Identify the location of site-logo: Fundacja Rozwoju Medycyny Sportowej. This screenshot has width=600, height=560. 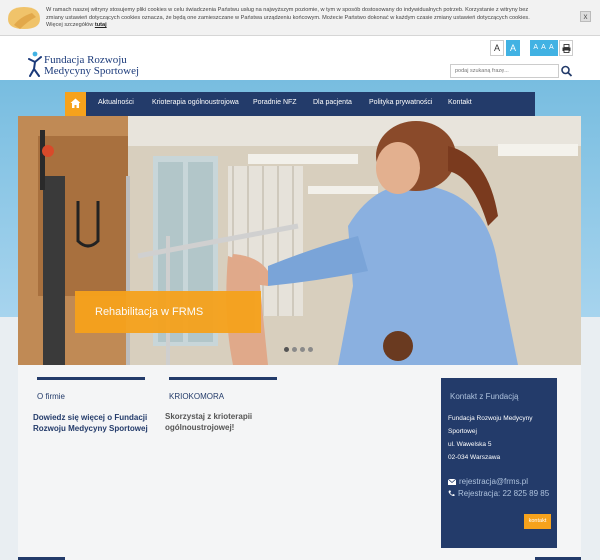
(84, 66).